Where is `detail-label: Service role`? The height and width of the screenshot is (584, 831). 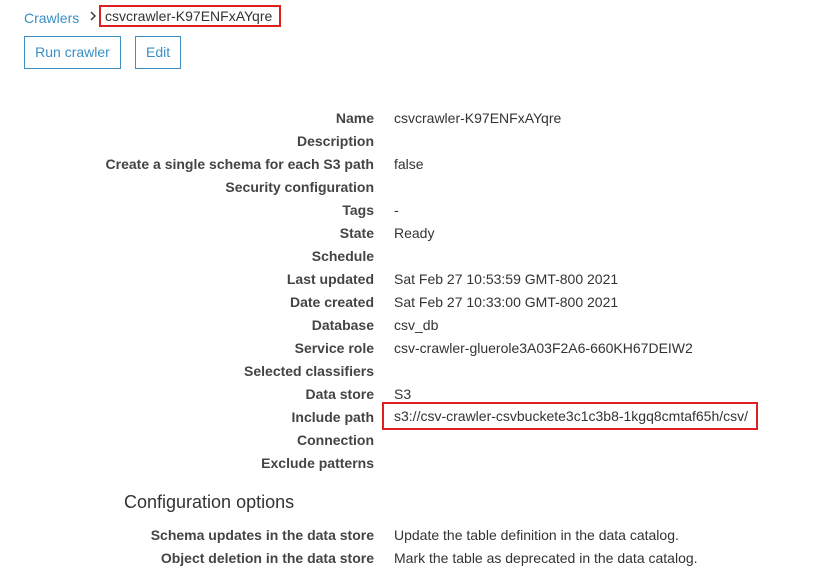
detail-label: Service role is located at coordinates (334, 348).